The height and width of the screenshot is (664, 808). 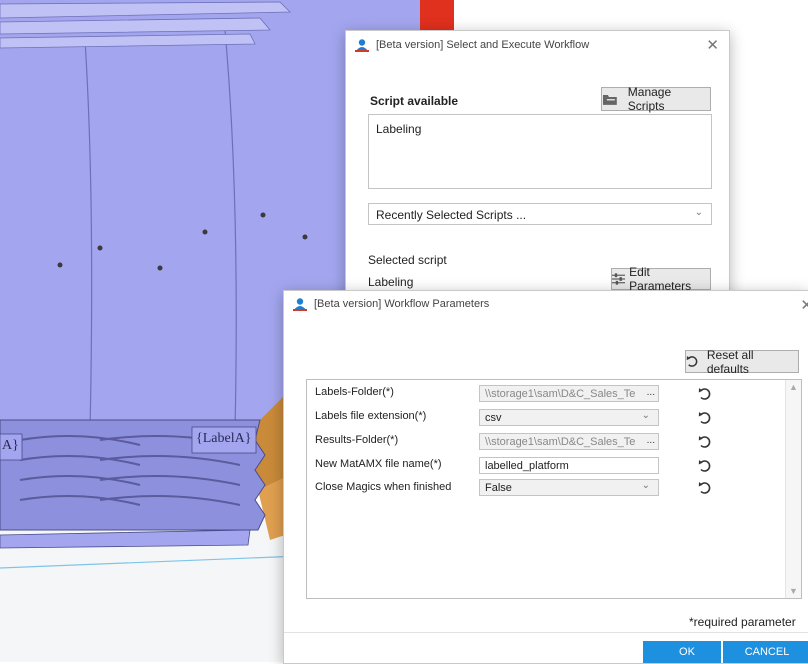 I want to click on edit-parameters-label: Edit Parameters, so click(x=660, y=279).